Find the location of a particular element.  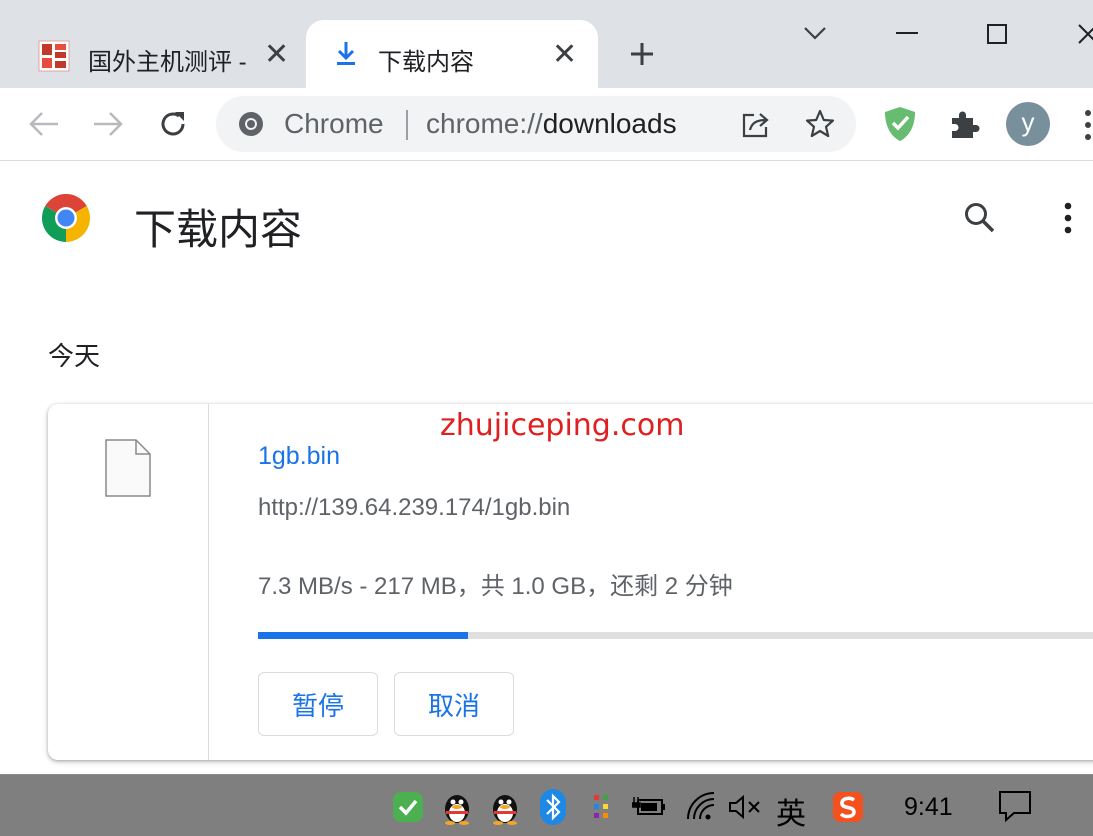

browser-menu-icon is located at coordinates (1088, 125).